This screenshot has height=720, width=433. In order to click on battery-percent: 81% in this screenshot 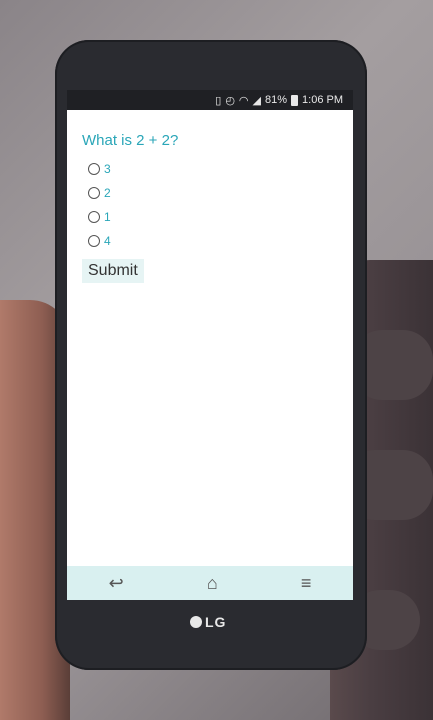, I will do `click(276, 100)`.